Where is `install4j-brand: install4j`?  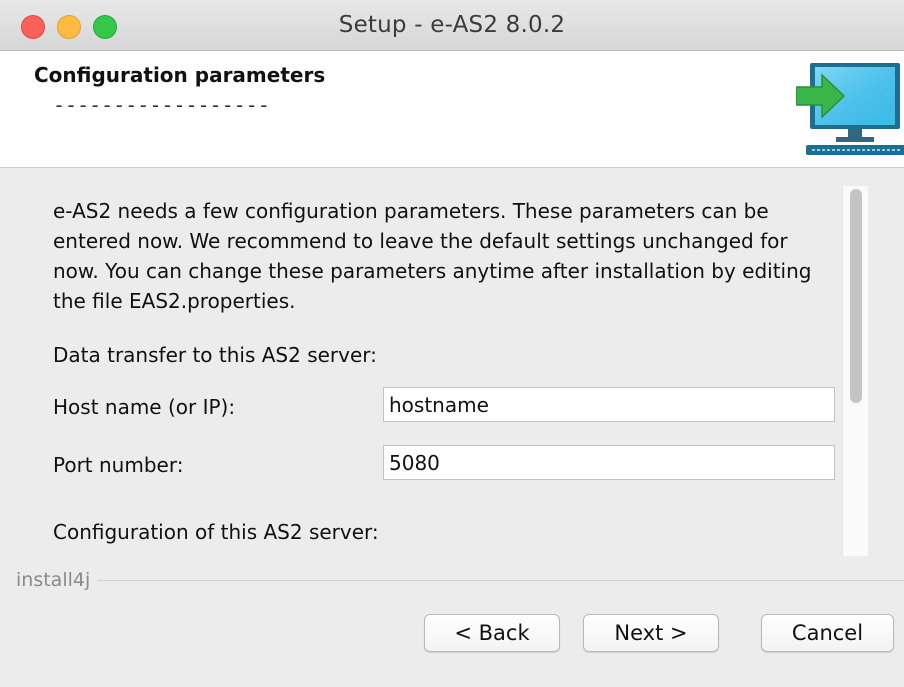 install4j-brand: install4j is located at coordinates (57, 580).